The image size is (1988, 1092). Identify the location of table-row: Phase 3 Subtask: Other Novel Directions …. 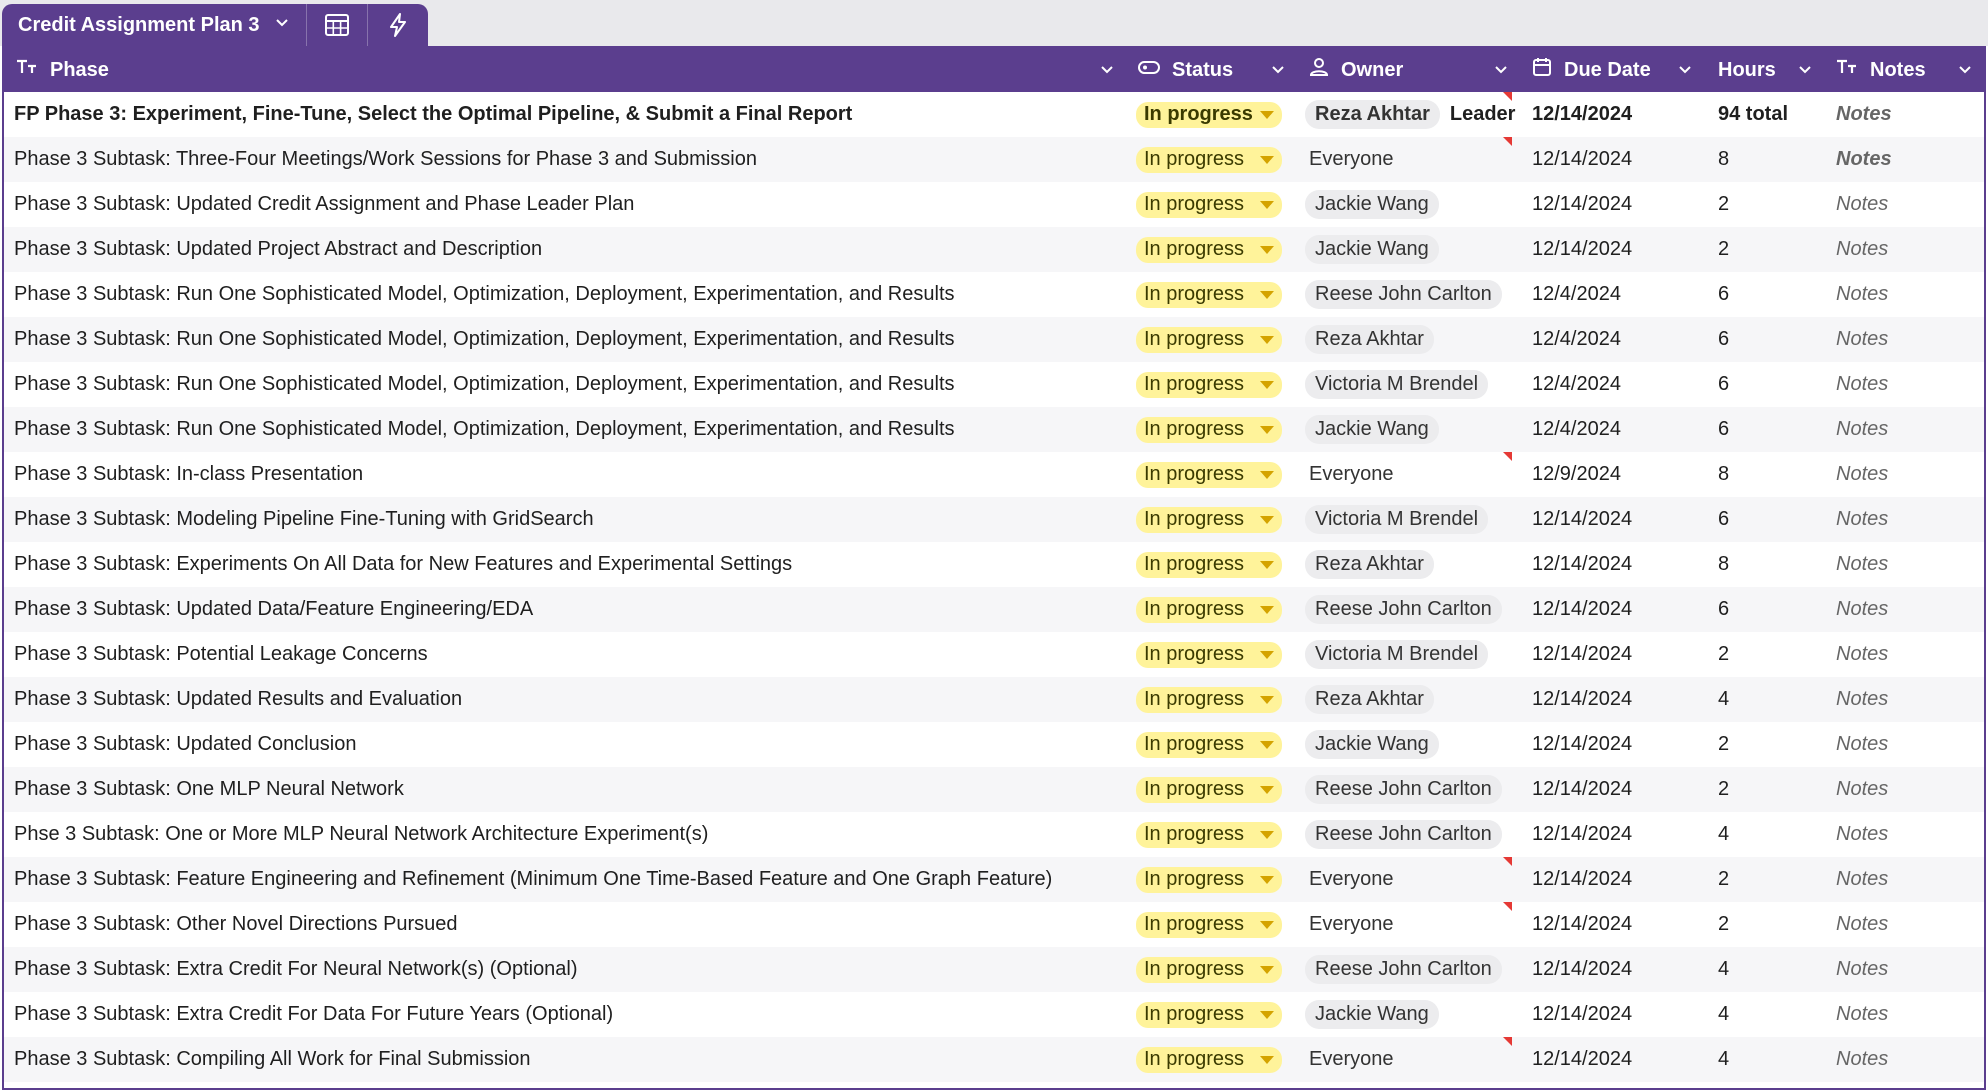
(994, 924).